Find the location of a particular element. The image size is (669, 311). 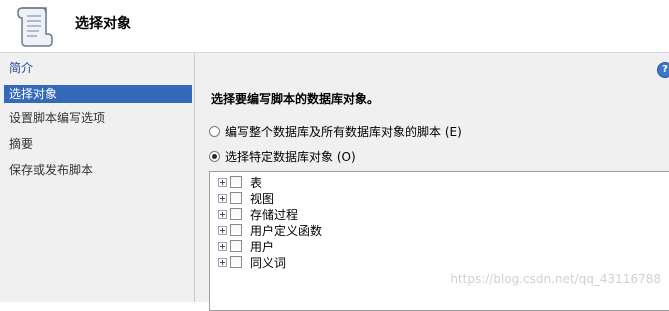

radio-label: 选择特定数据库对象 (O) is located at coordinates (290, 156).